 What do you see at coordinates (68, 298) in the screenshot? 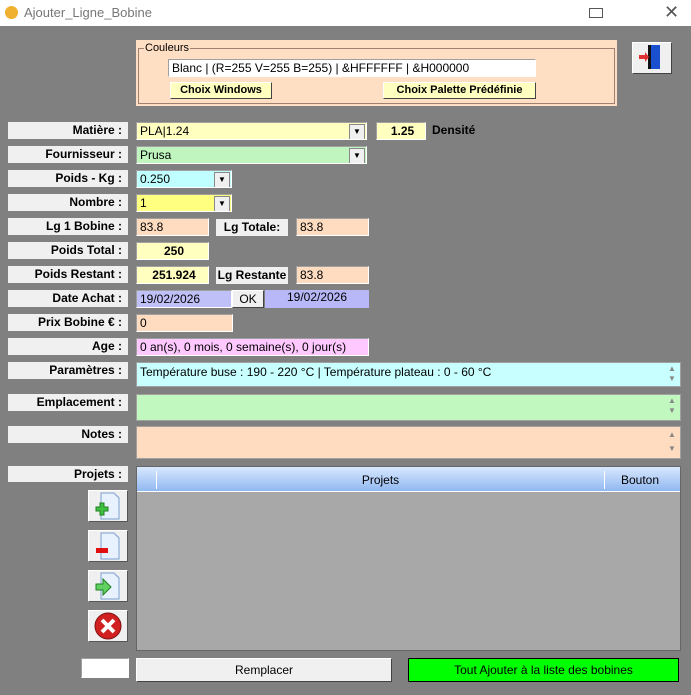
I see `label-date-achat: Date Achat :` at bounding box center [68, 298].